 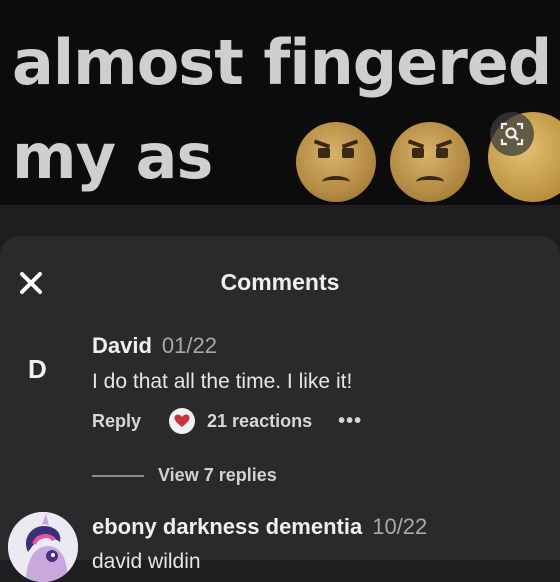 I want to click on reactions-count: 21 reactions, so click(x=259, y=421).